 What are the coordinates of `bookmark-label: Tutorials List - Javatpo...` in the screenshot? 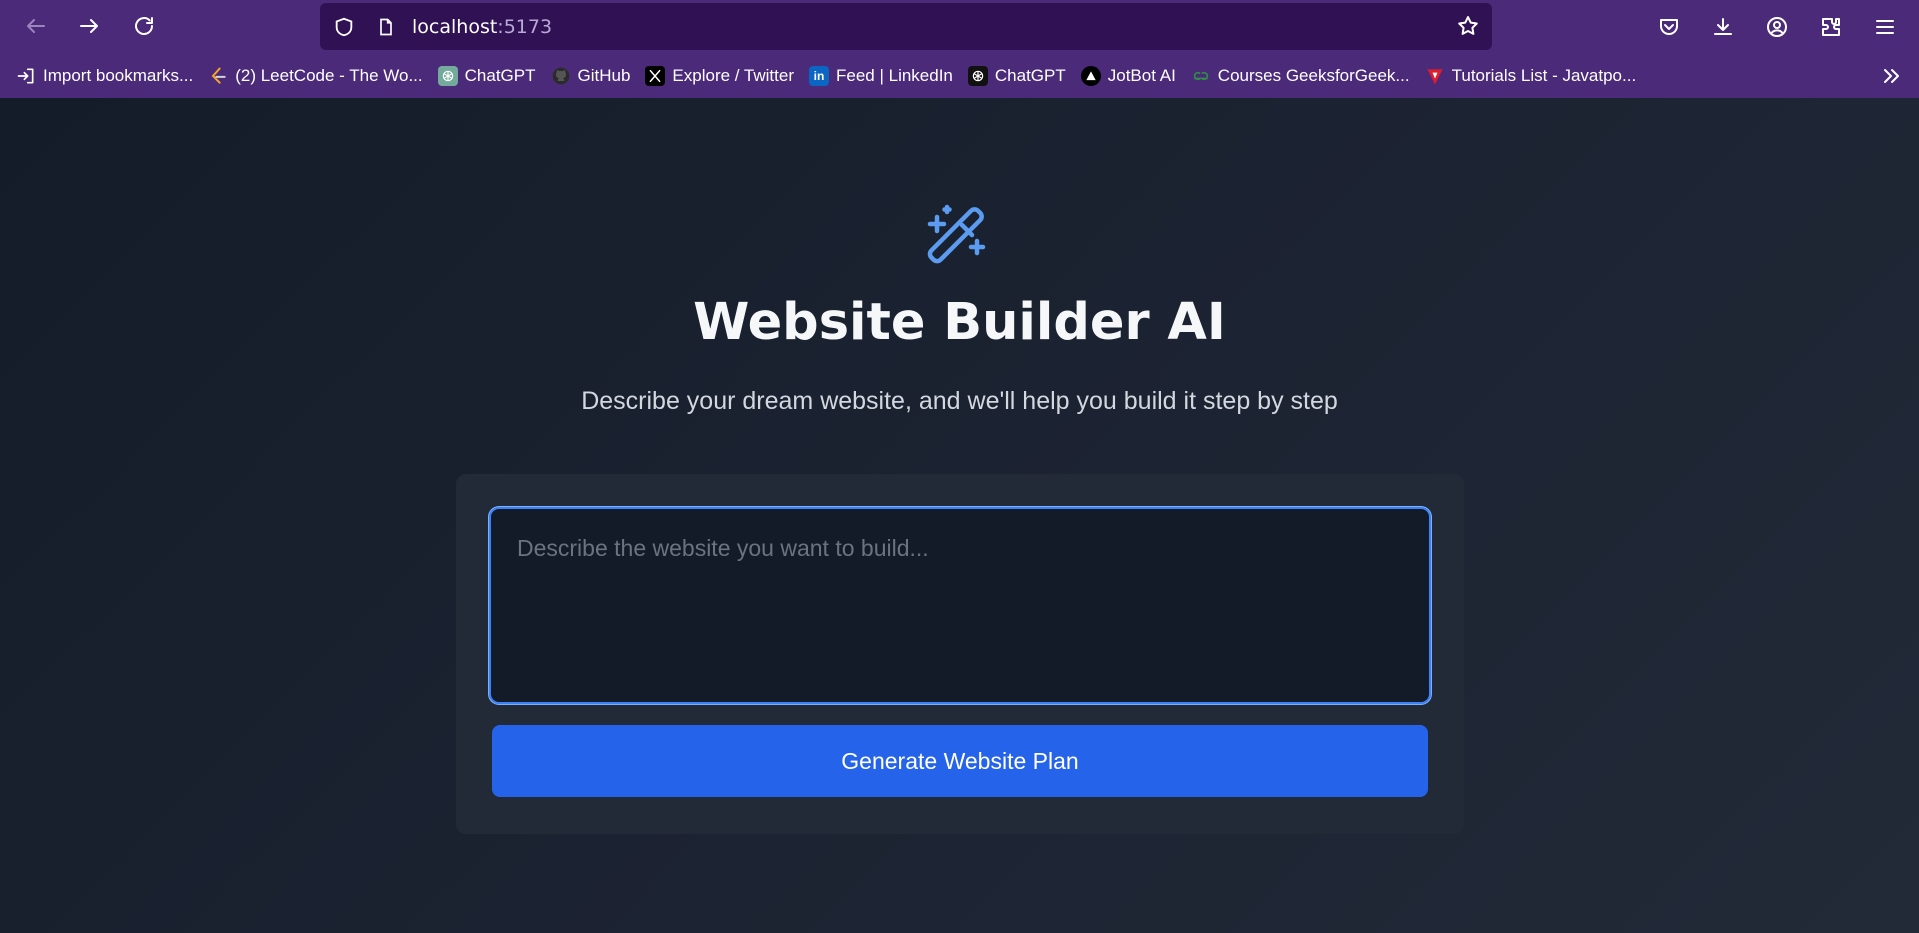 It's located at (1544, 75).